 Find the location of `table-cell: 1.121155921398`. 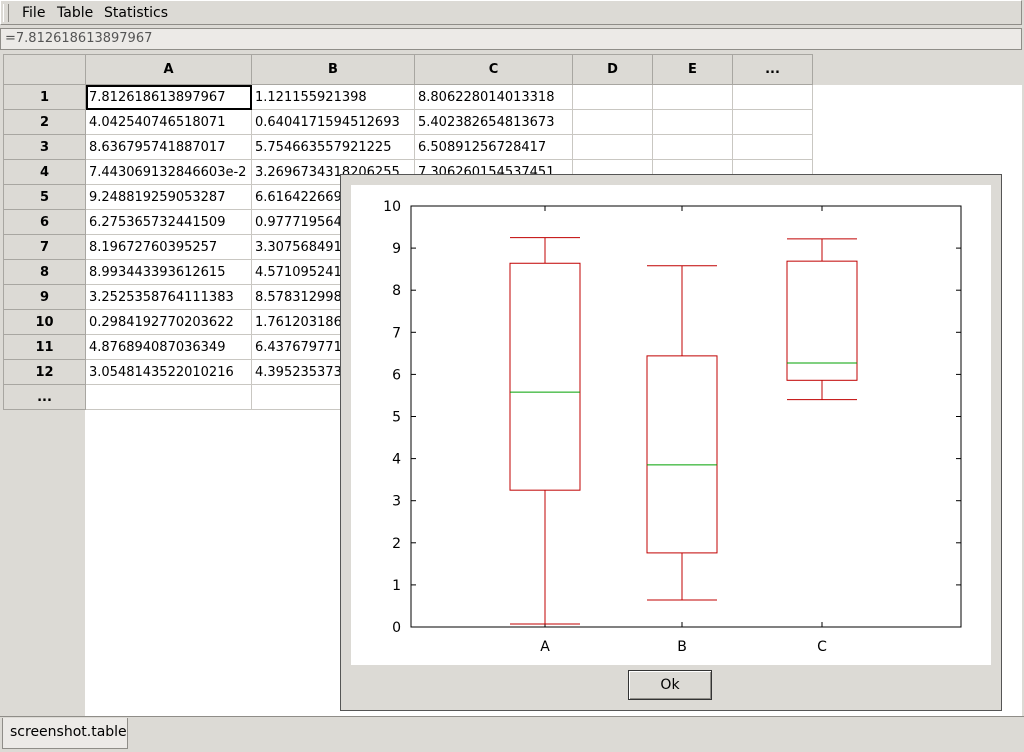

table-cell: 1.121155921398 is located at coordinates (333, 97).